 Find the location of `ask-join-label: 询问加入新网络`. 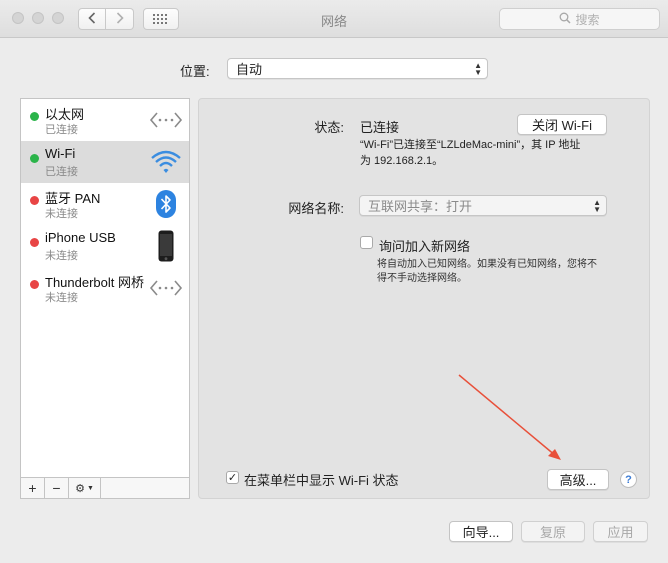

ask-join-label: 询问加入新网络 is located at coordinates (425, 246).